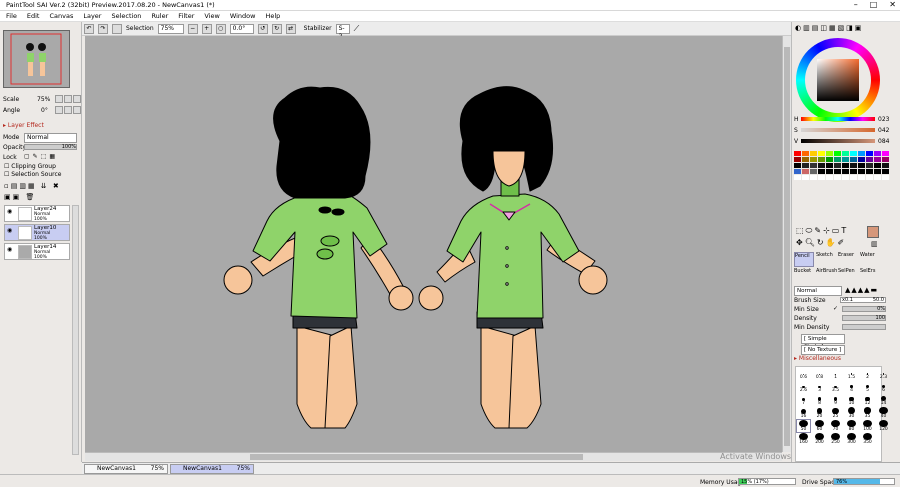 Image resolution: width=900 pixels, height=487 pixels. I want to click on brush-size-cell: 1, so click(835, 374).